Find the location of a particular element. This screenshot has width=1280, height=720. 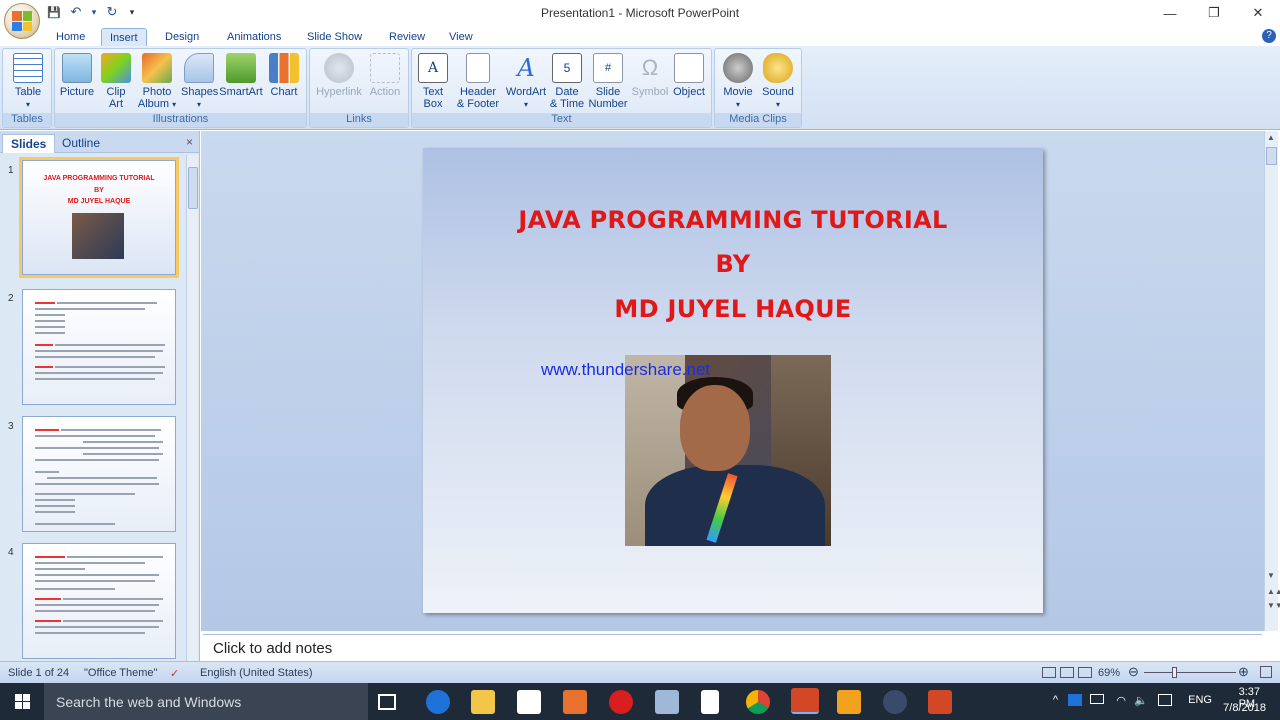

normal-view-icon is located at coordinates (1049, 672).